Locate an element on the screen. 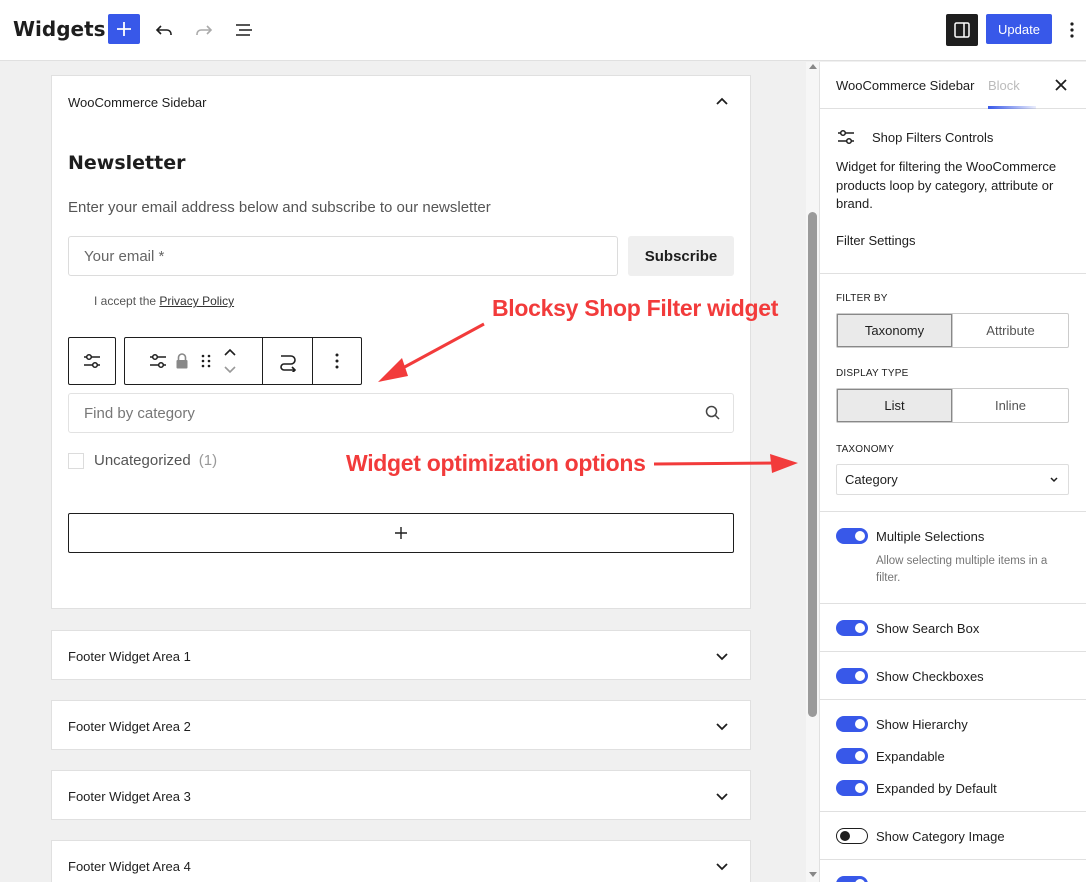 The width and height of the screenshot is (1086, 882). filter-by-label: FILTER BY is located at coordinates (862, 298).